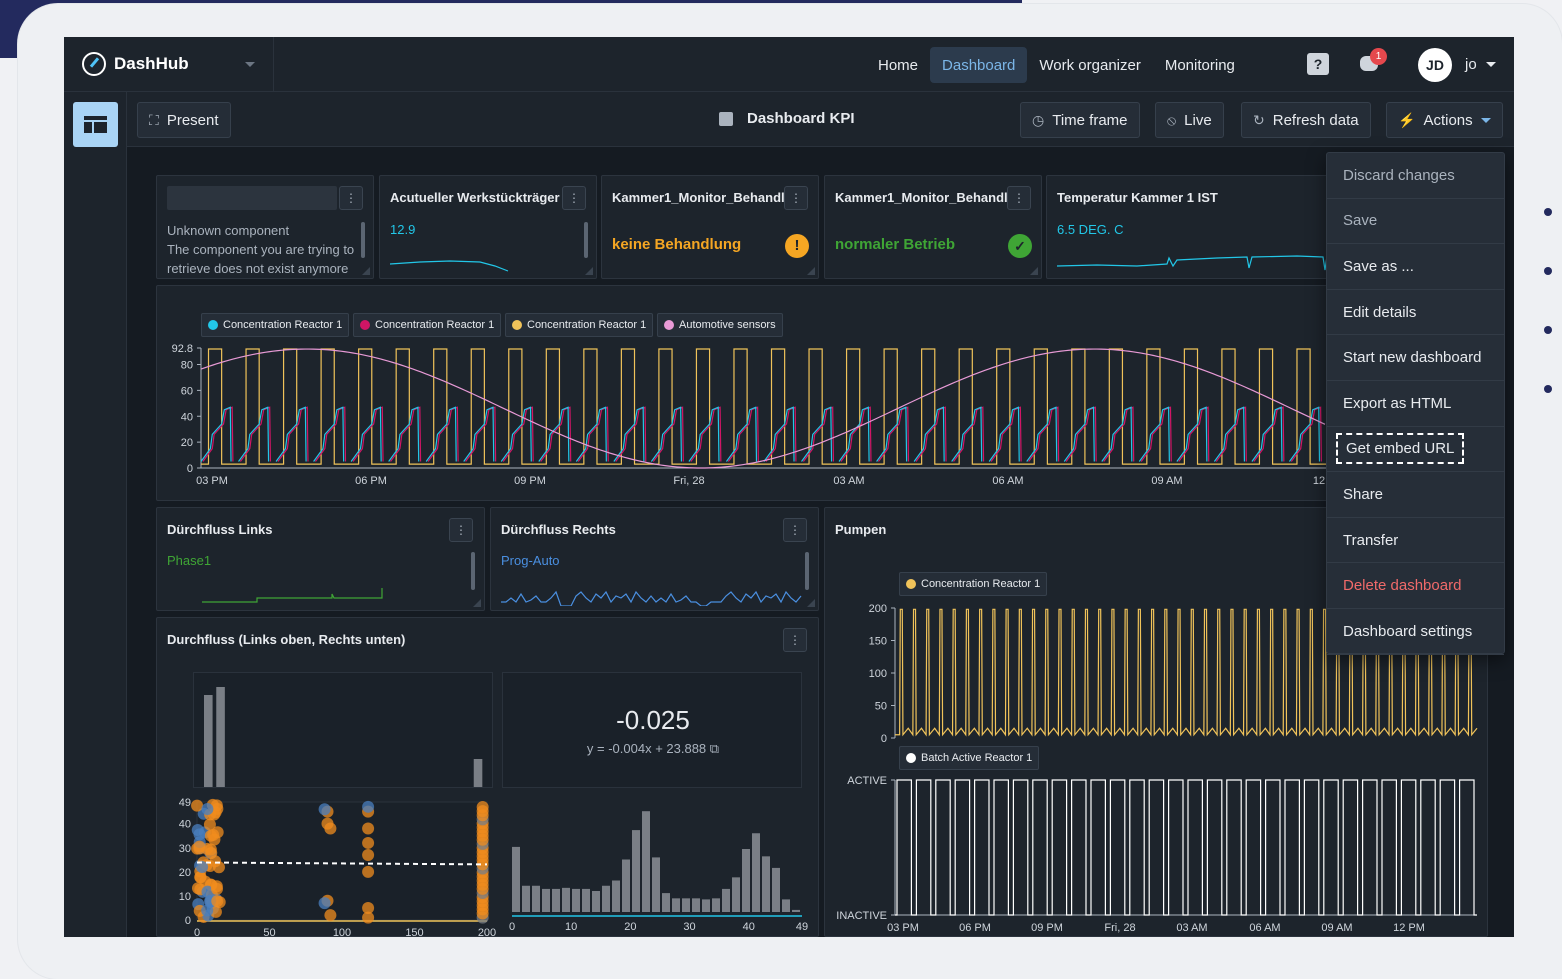  I want to click on menu-item-export-as-html: Export as HTML, so click(1415, 404).